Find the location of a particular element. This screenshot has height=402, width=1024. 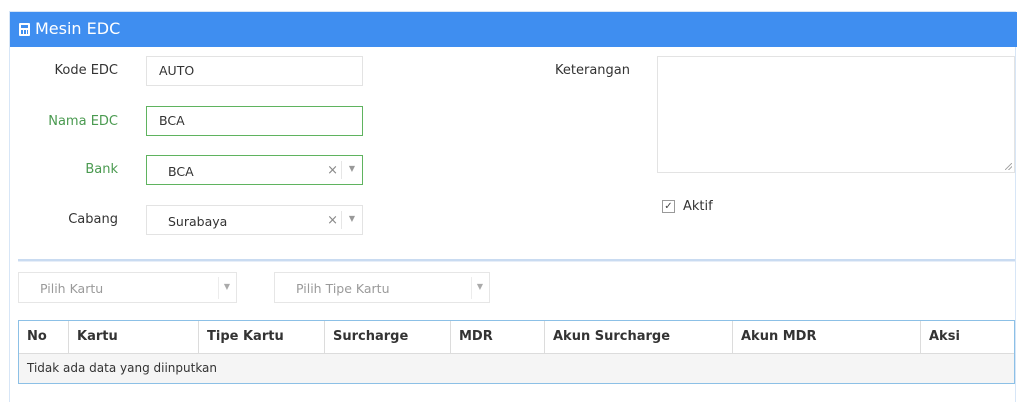

column-header-aksi: Aksi is located at coordinates (944, 336).